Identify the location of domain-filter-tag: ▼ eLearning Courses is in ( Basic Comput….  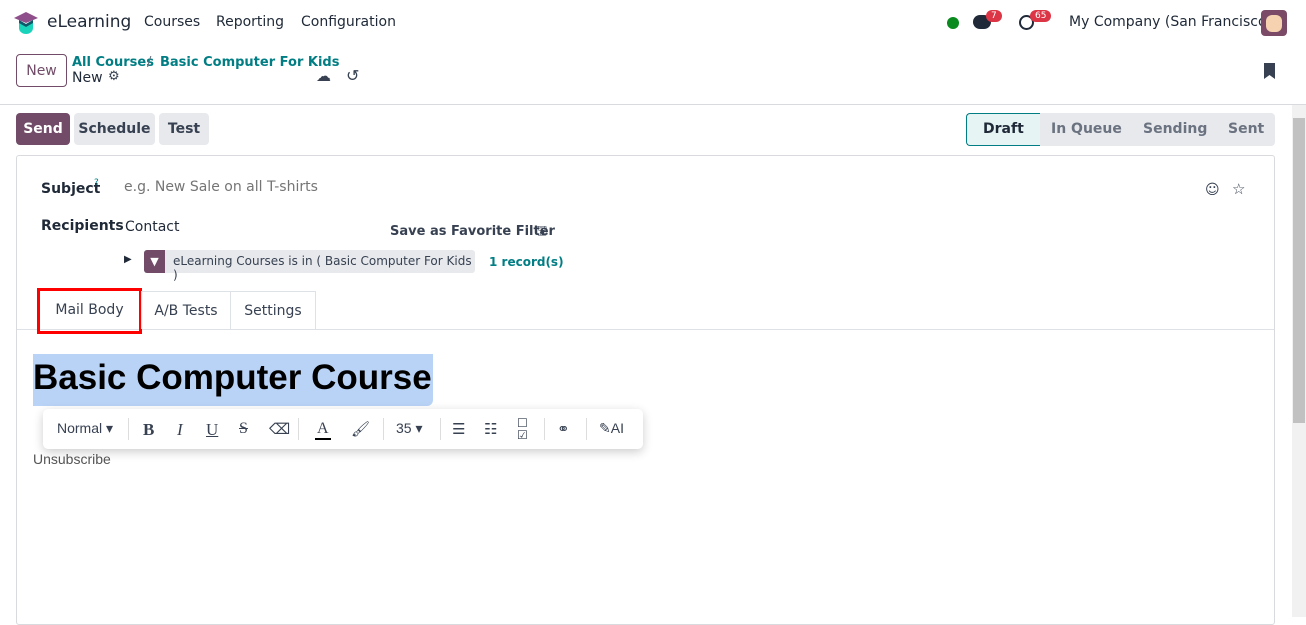
(309, 266).